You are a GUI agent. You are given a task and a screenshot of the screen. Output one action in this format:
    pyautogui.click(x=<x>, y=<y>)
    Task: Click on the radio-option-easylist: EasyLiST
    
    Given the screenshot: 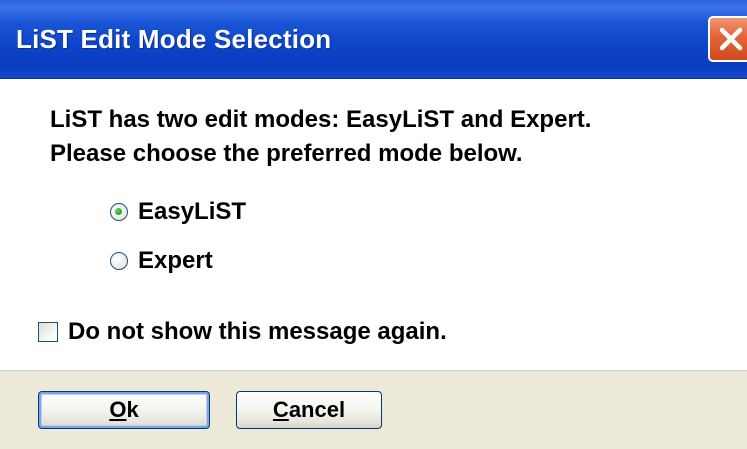 What is the action you would take?
    pyautogui.click(x=178, y=212)
    